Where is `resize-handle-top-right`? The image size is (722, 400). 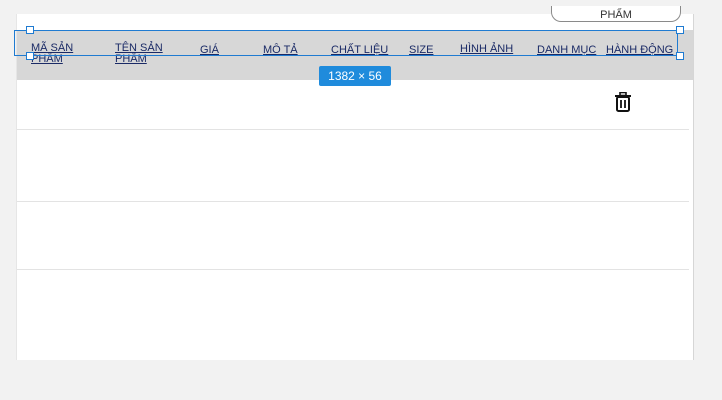
resize-handle-top-right is located at coordinates (680, 30).